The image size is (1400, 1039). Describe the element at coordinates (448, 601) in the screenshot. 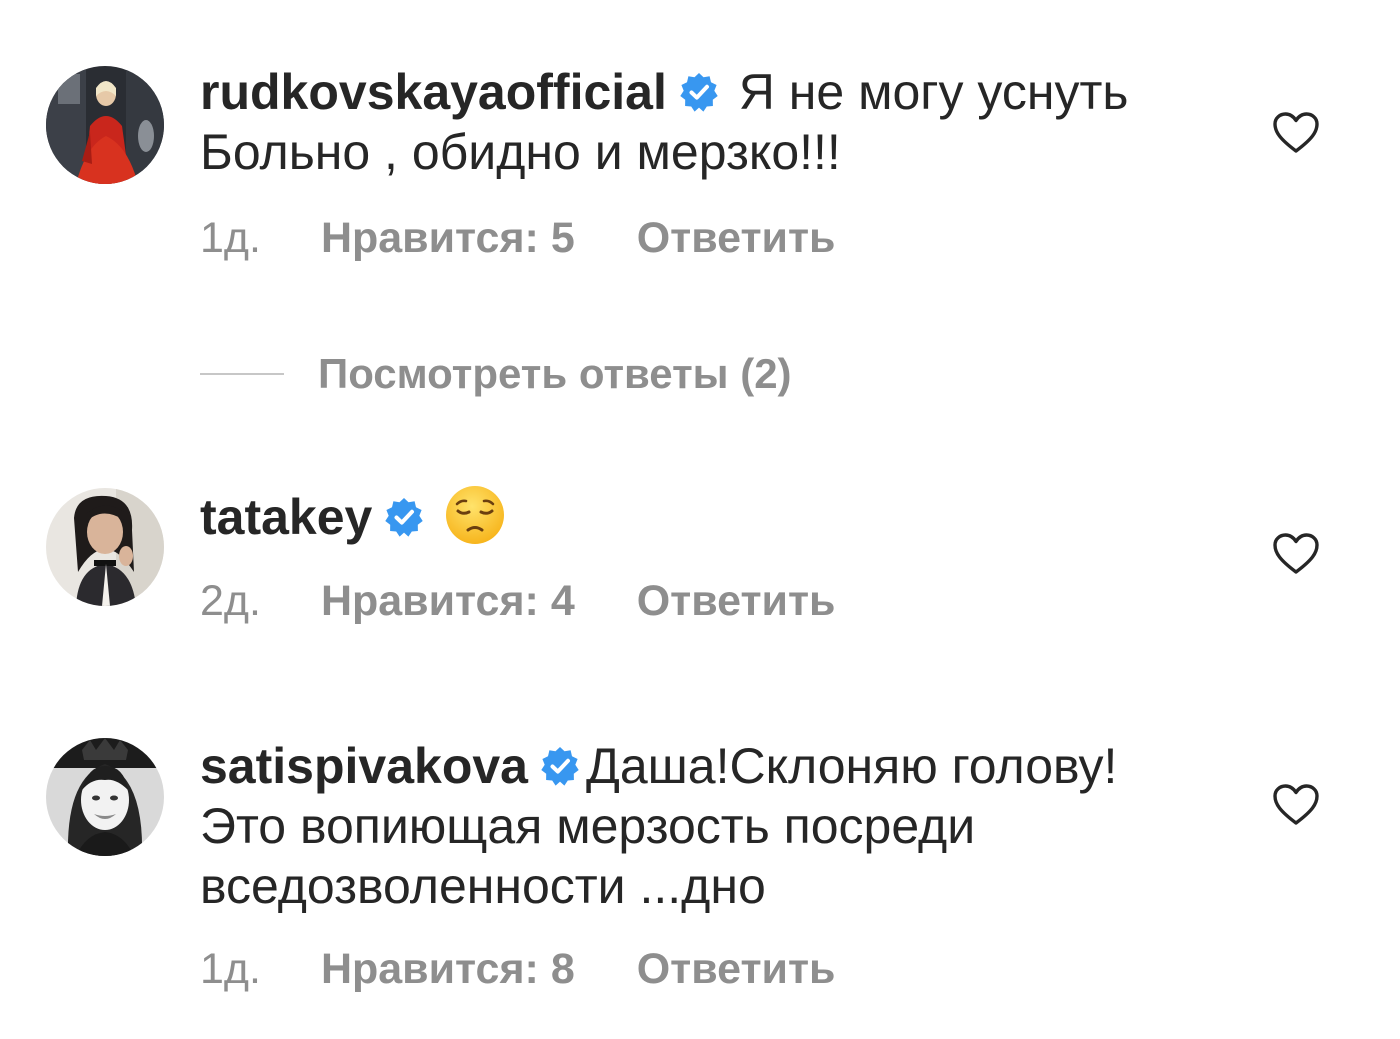

I see `likes-count: Нравится: 4` at that location.